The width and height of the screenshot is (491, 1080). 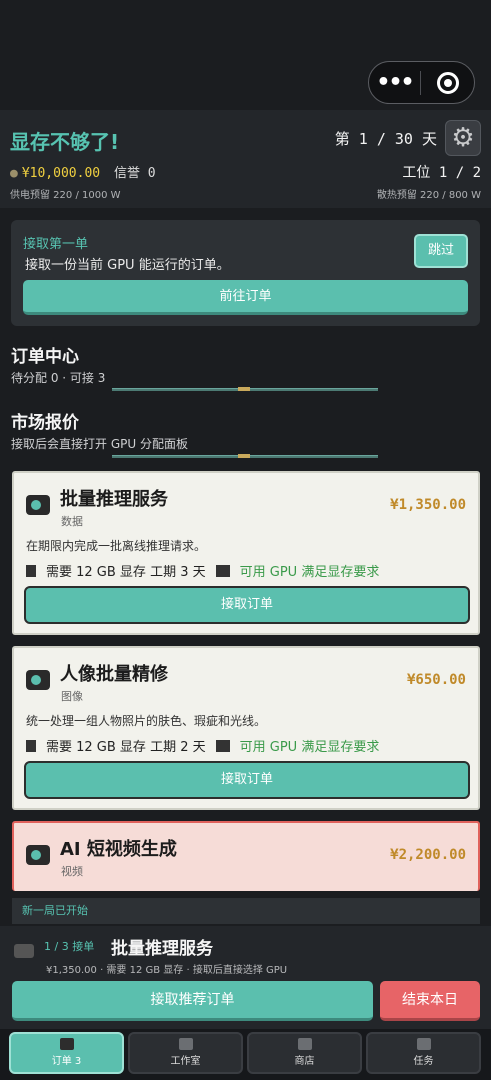 I want to click on coin-icon: ●, so click(x=14, y=173).